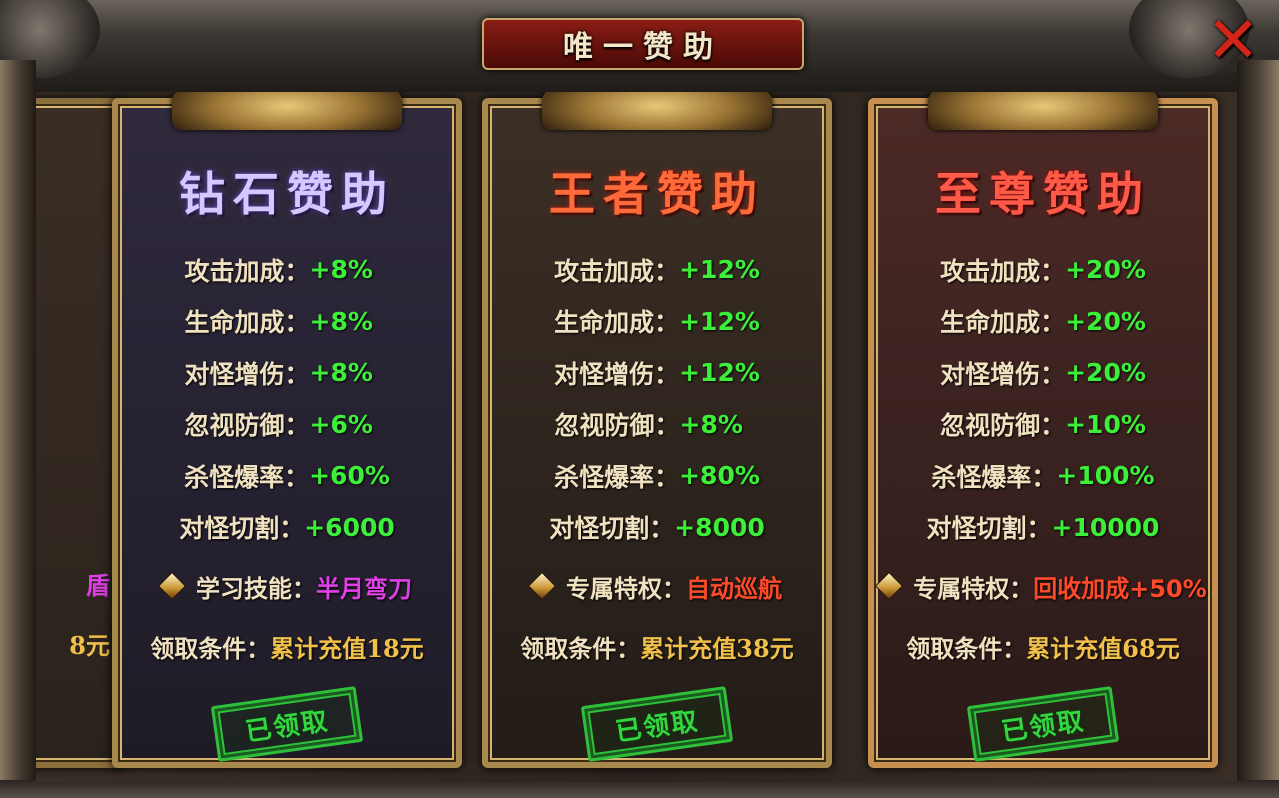 The width and height of the screenshot is (1279, 798). What do you see at coordinates (639, 789) in the screenshot?
I see `dialog-bottom-border` at bounding box center [639, 789].